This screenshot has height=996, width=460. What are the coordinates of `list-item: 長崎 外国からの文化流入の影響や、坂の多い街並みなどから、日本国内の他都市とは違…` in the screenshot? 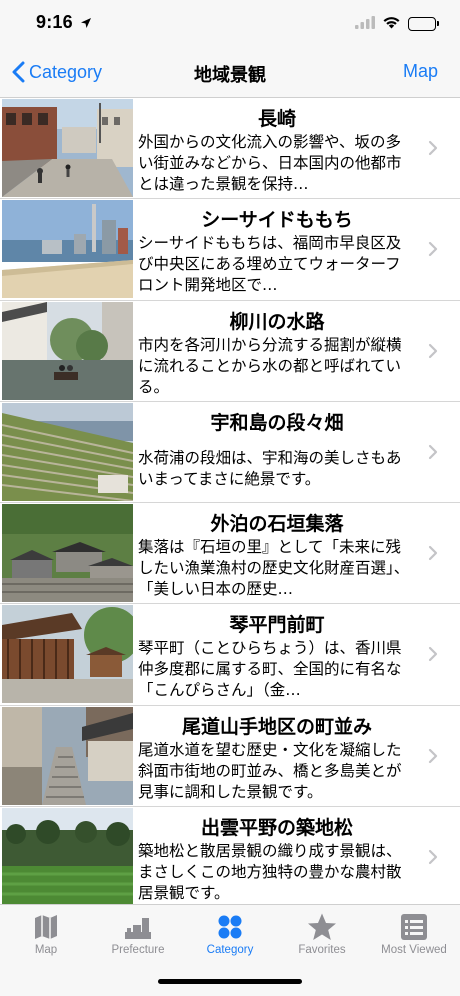 It's located at (230, 149).